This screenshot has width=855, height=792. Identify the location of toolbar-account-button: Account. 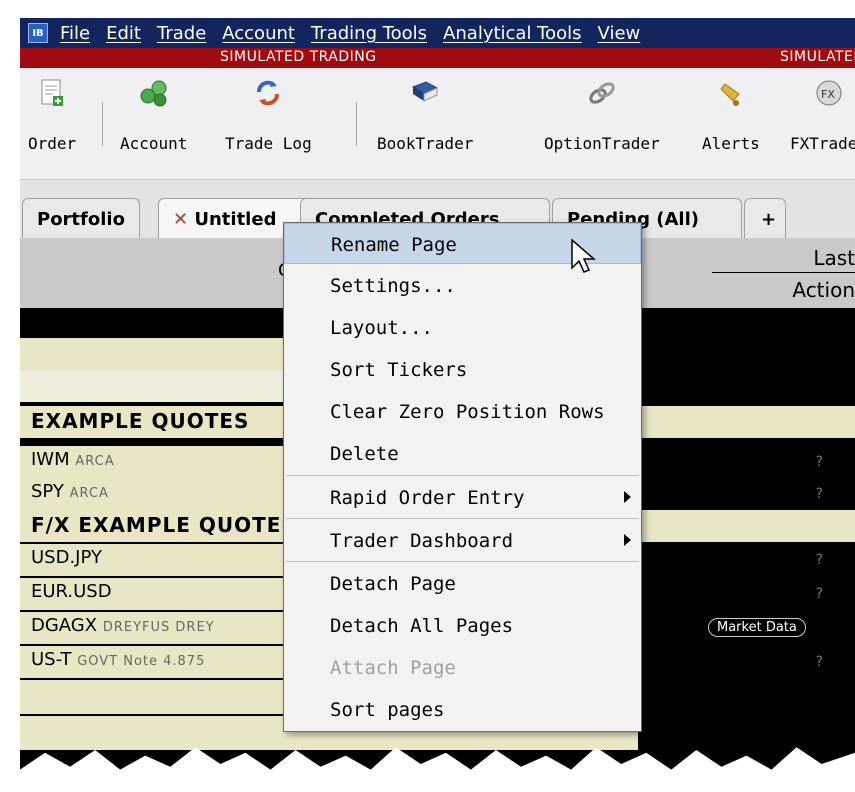
(153, 115).